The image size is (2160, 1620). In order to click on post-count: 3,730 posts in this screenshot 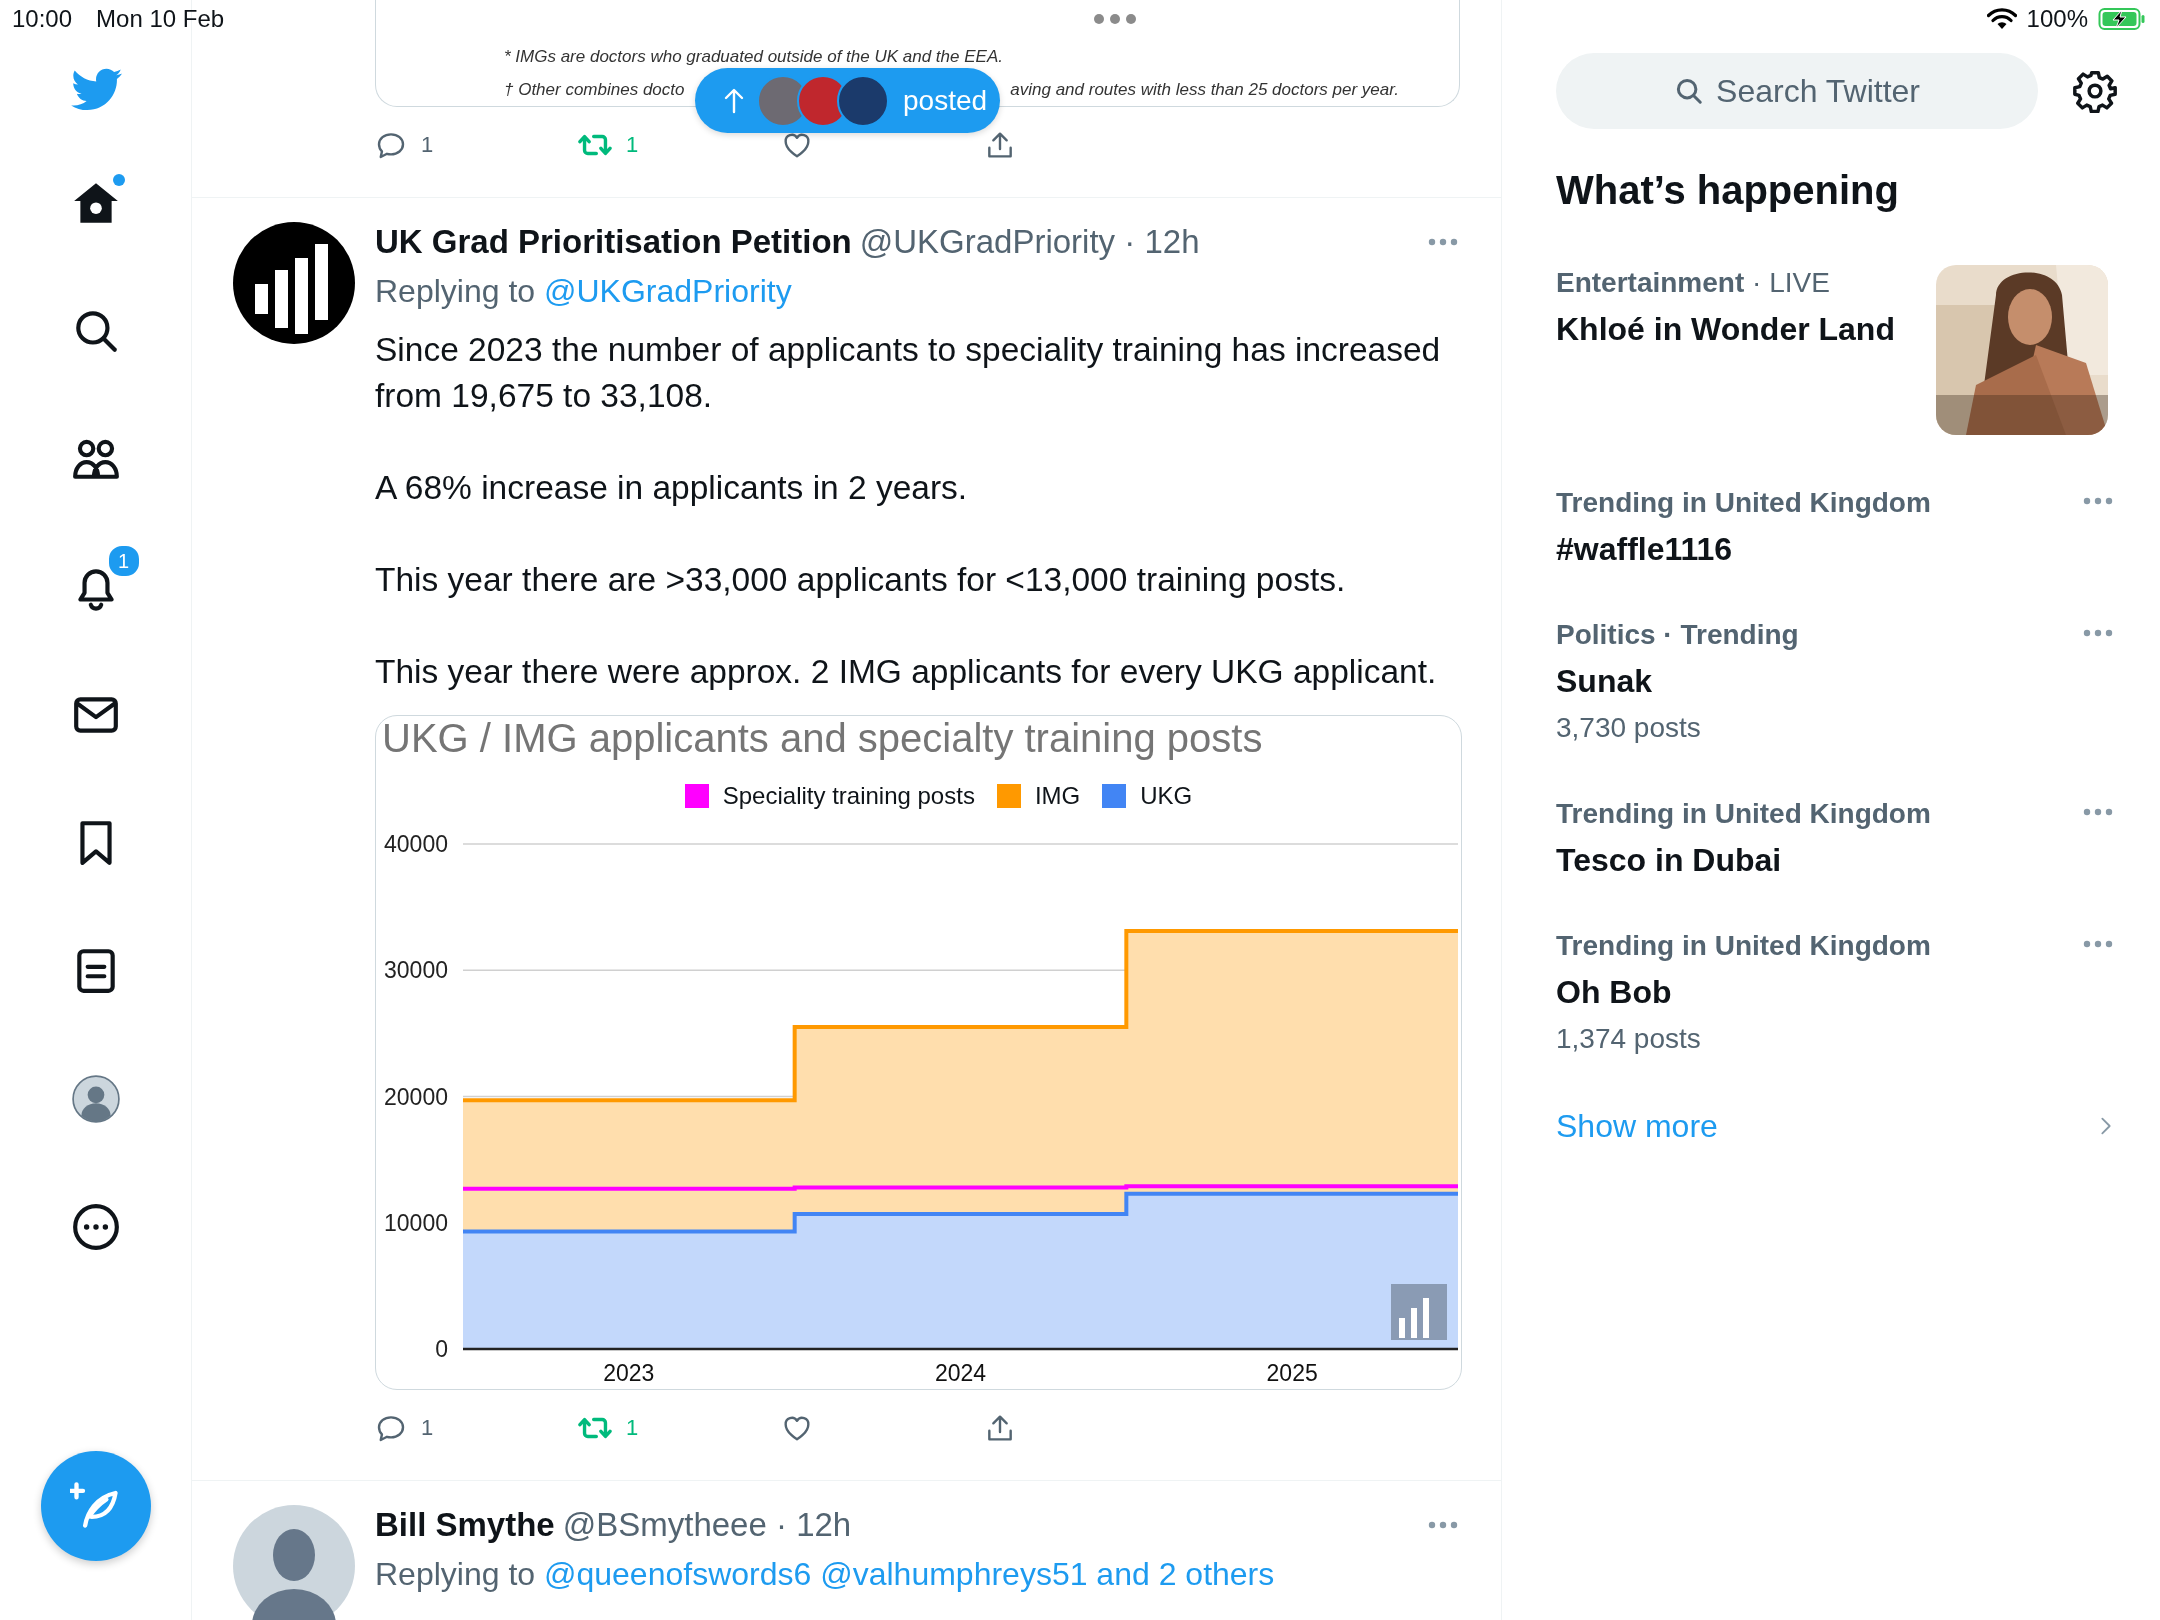, I will do `click(1629, 728)`.